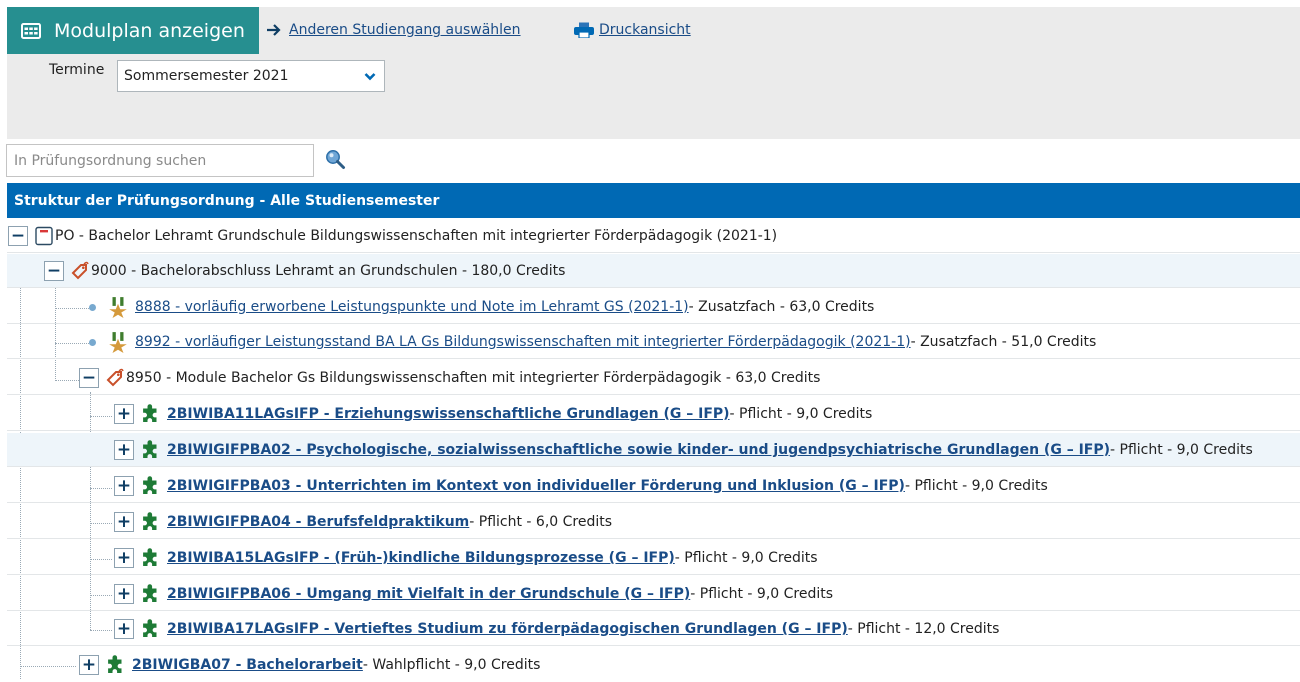  I want to click on termine-selected-value: Sommersemester 2021, so click(206, 76).